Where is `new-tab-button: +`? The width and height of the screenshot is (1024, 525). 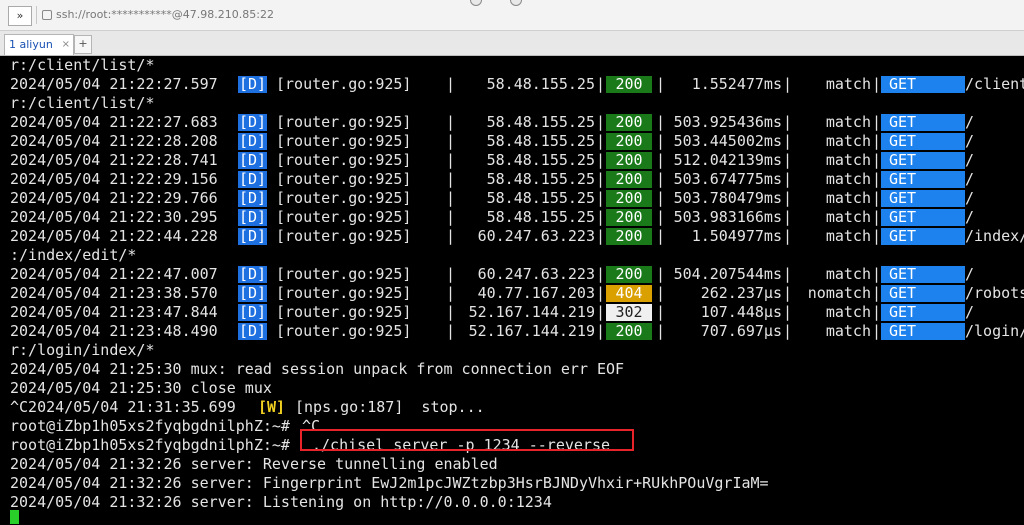 new-tab-button: + is located at coordinates (83, 44).